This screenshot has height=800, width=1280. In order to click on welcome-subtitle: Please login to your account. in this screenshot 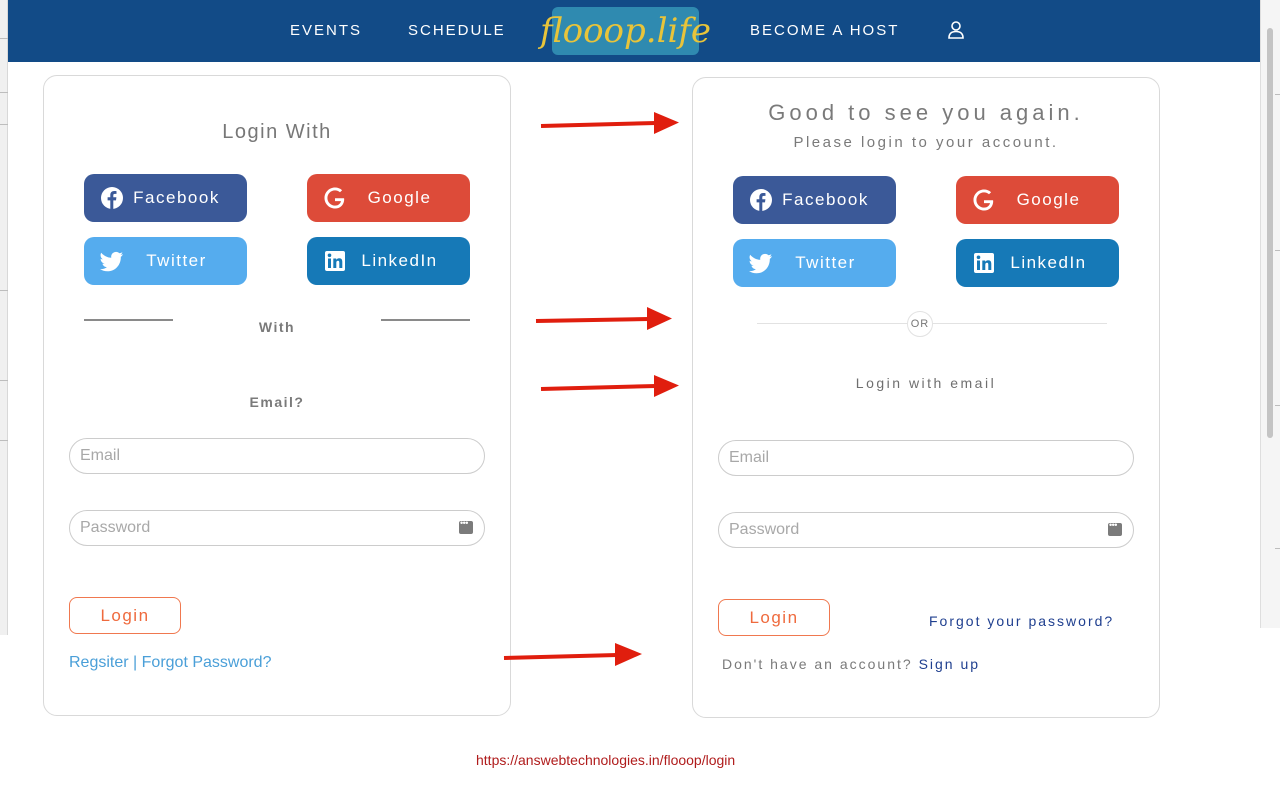, I will do `click(926, 142)`.